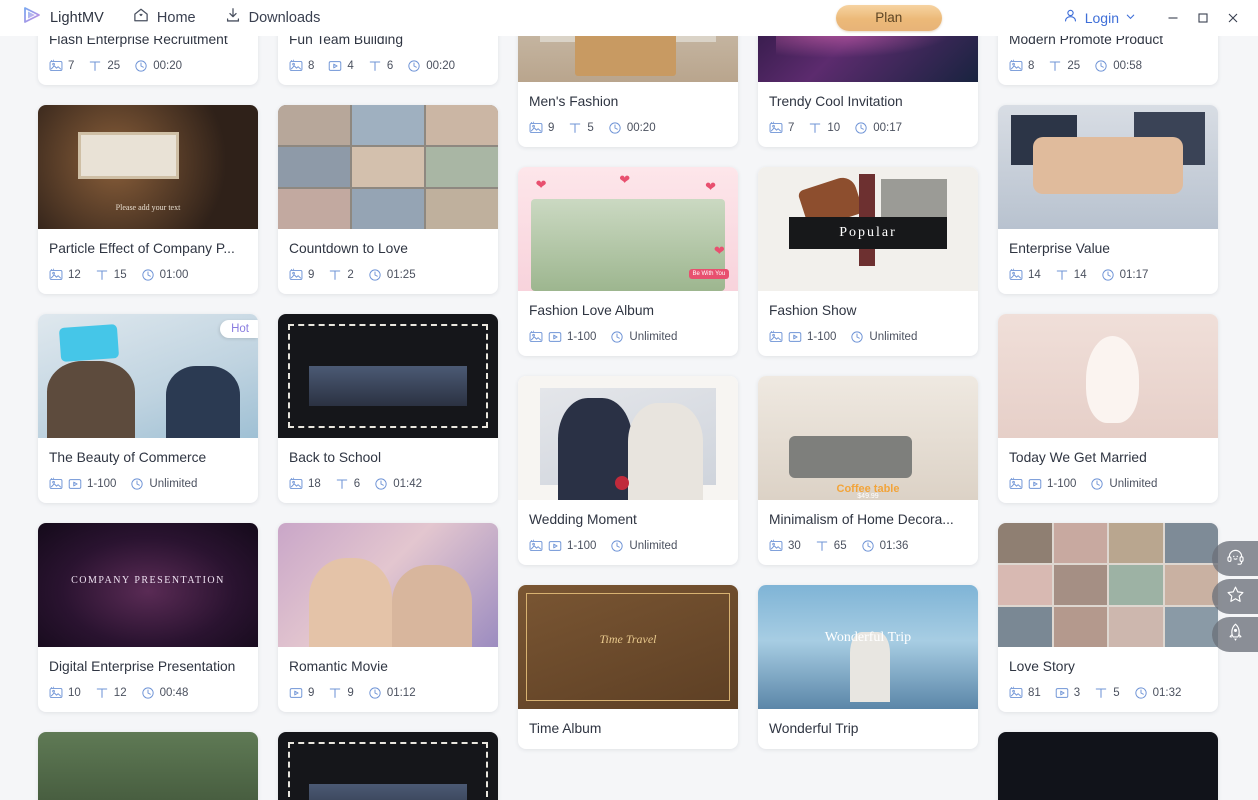 Image resolution: width=1258 pixels, height=800 pixels. Describe the element at coordinates (272, 17) in the screenshot. I see `nav-downloads: Downloads` at that location.